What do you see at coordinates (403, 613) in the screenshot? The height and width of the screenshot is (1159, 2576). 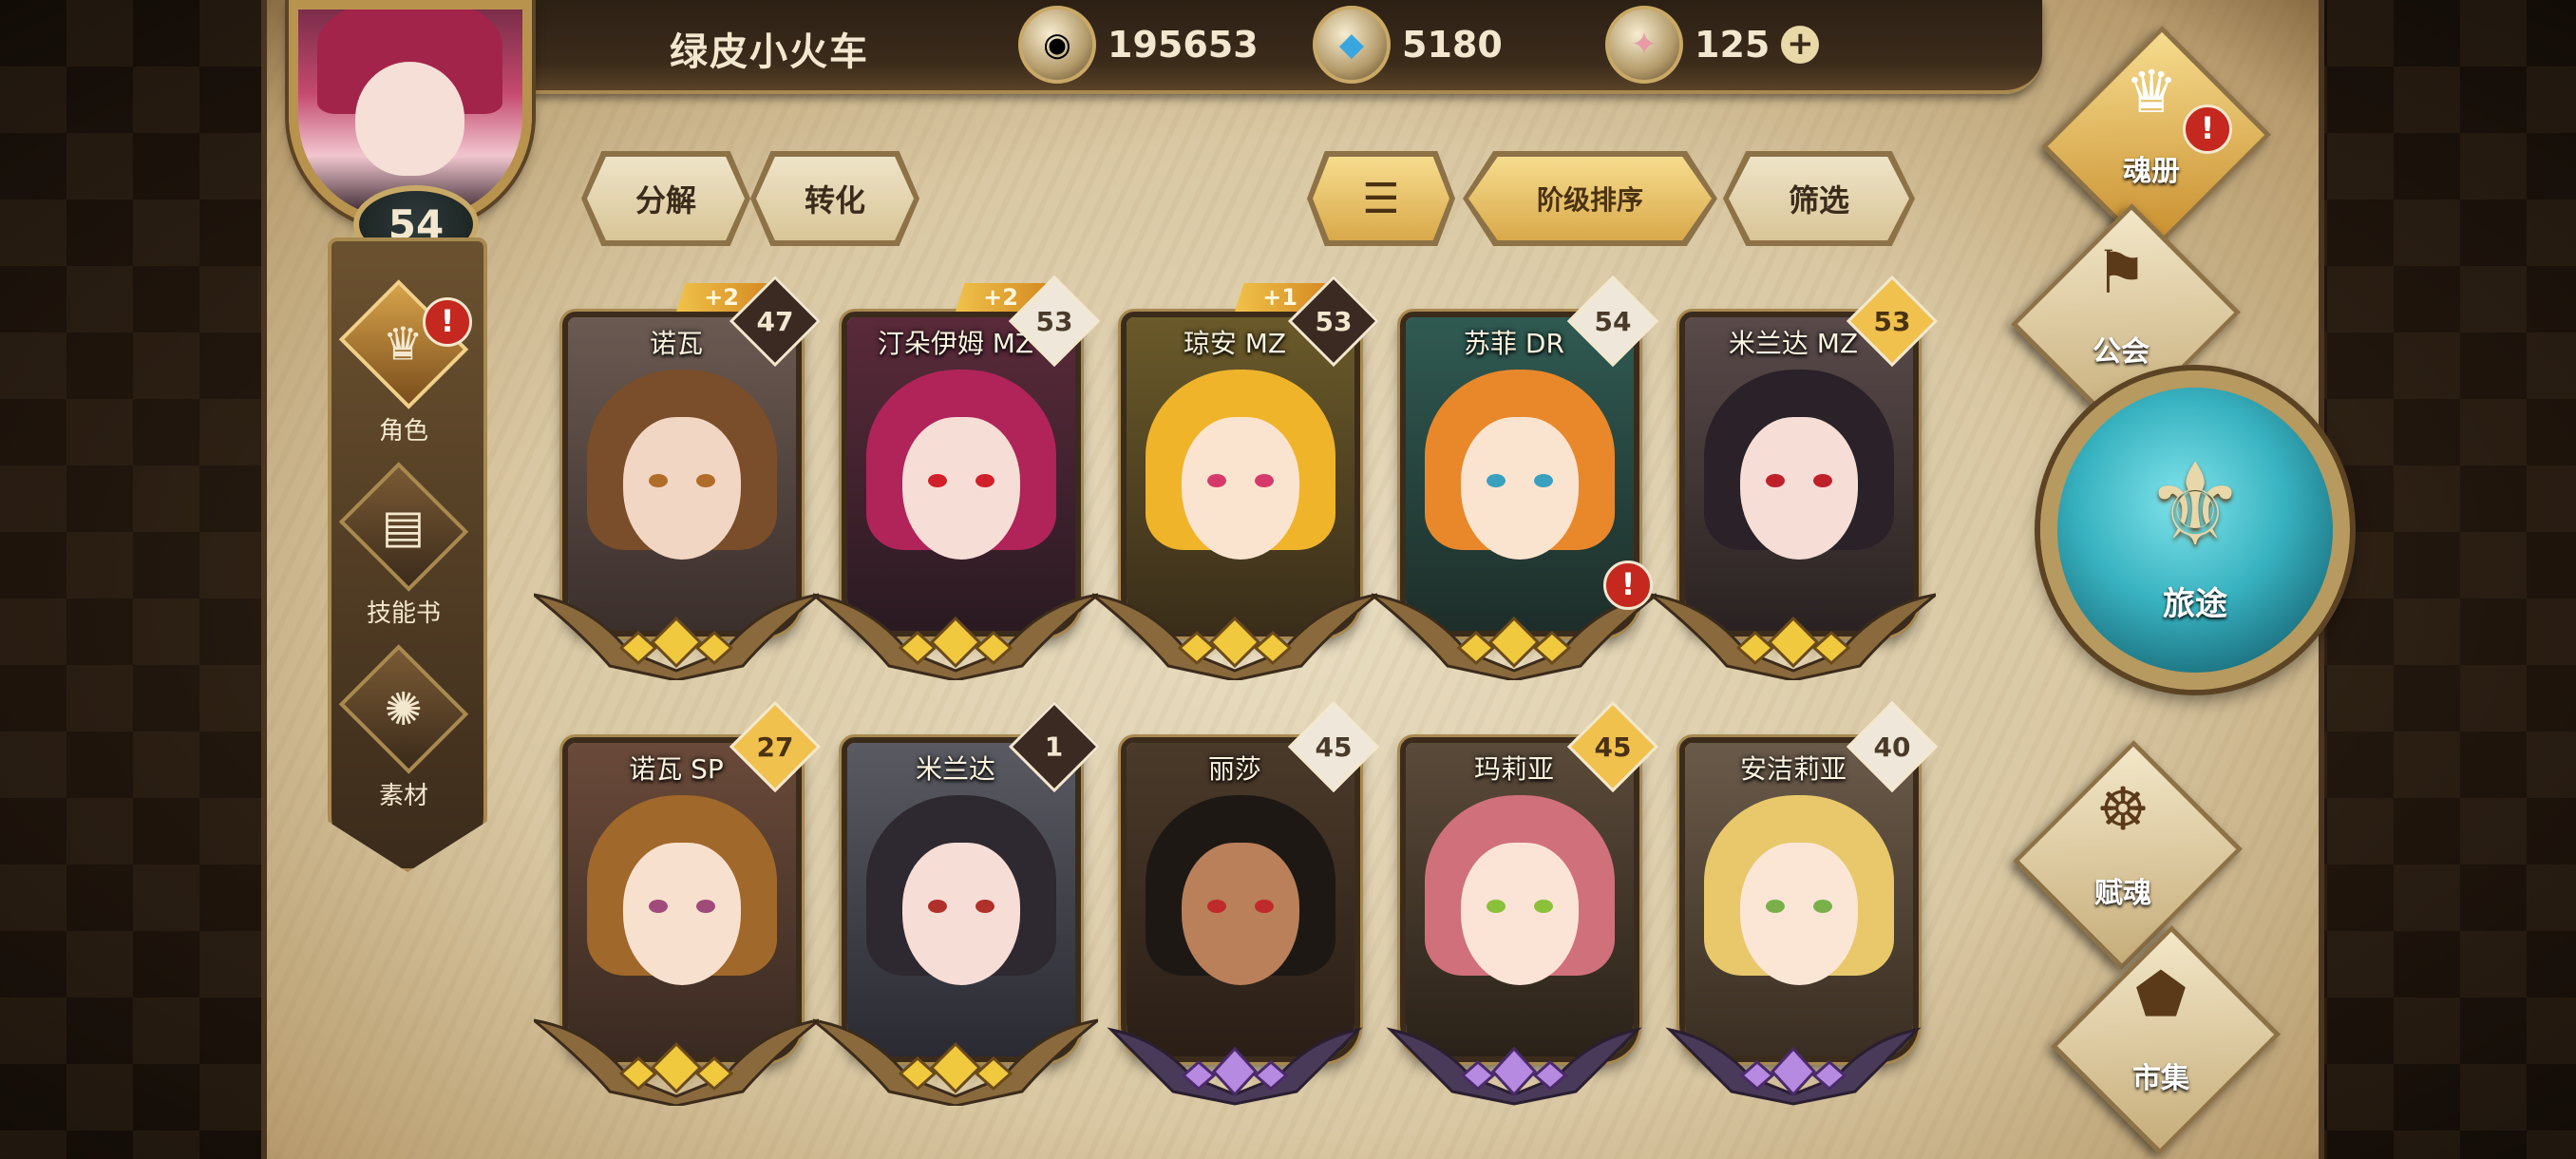 I see `sidebar-label: 技能书` at bounding box center [403, 613].